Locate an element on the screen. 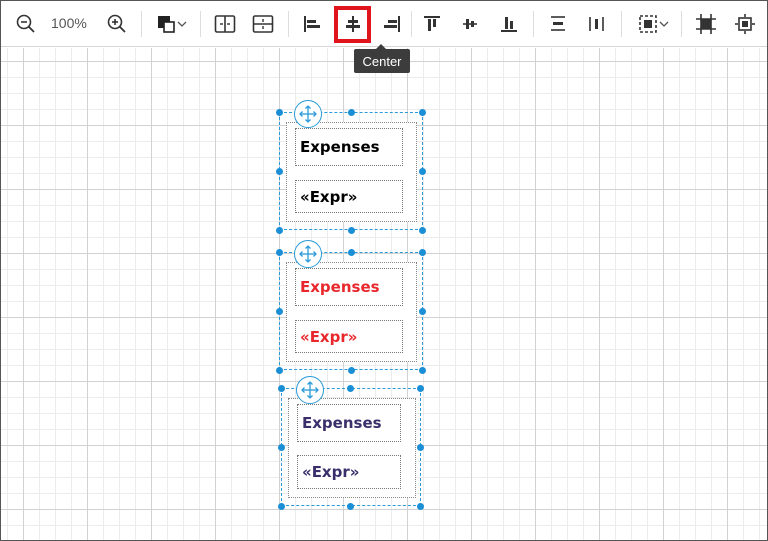  resize-button is located at coordinates (745, 24).